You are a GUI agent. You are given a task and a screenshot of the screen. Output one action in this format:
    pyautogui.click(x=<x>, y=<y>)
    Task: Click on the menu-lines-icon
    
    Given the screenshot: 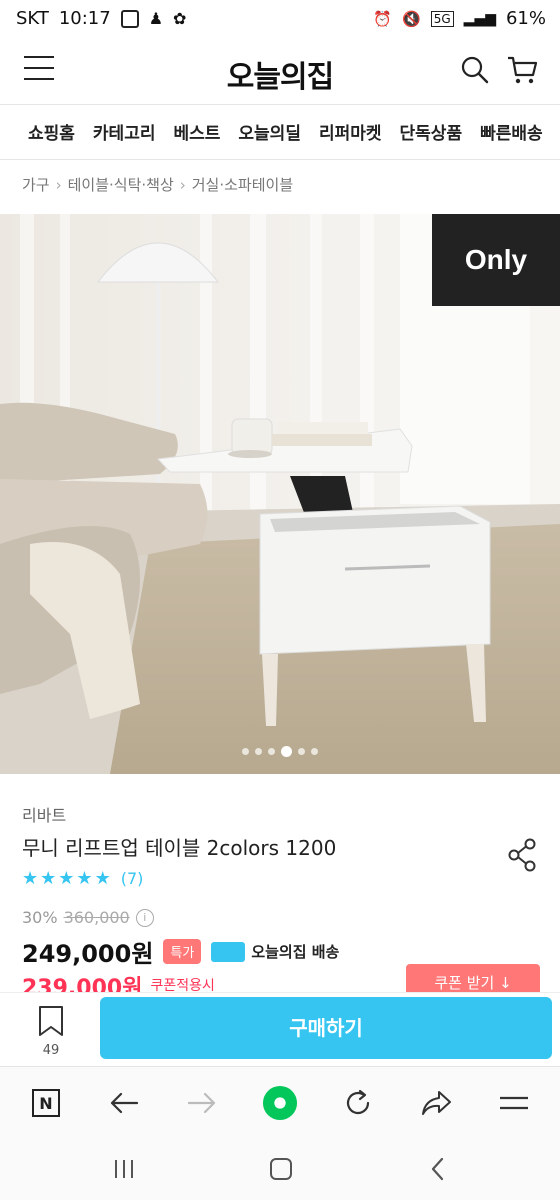 What is the action you would take?
    pyautogui.click(x=514, y=1103)
    